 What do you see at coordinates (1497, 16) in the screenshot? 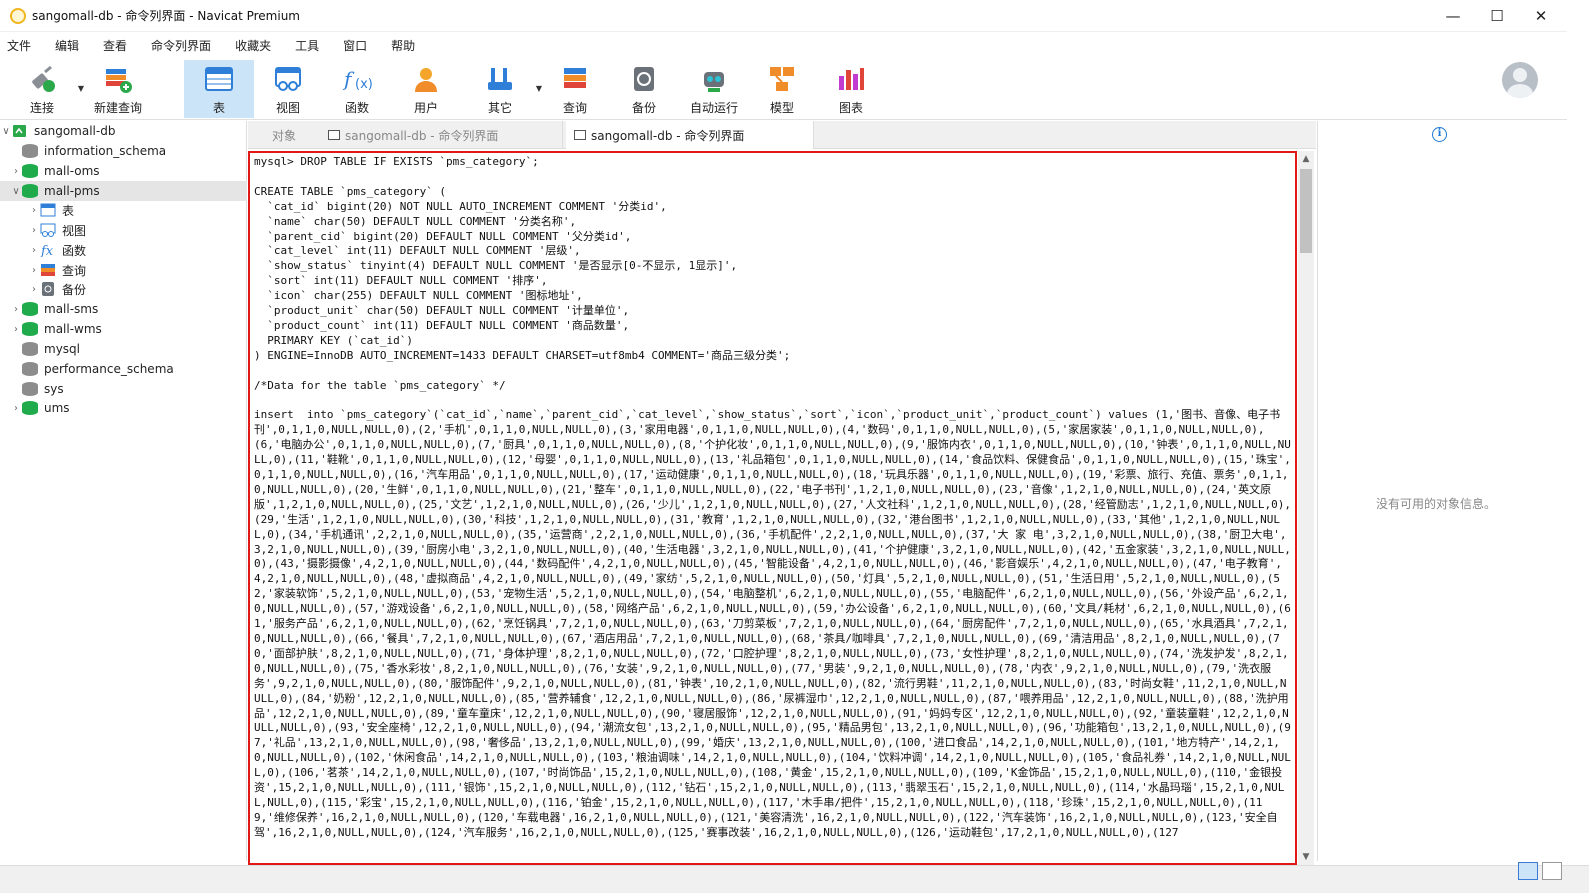
I see `maximize-button: ☐` at bounding box center [1497, 16].